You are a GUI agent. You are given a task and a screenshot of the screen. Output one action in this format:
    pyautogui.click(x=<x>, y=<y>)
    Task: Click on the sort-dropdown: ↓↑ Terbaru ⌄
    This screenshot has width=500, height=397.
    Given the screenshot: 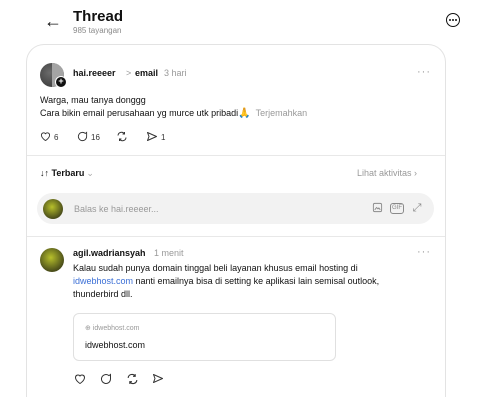 What is the action you would take?
    pyautogui.click(x=67, y=173)
    